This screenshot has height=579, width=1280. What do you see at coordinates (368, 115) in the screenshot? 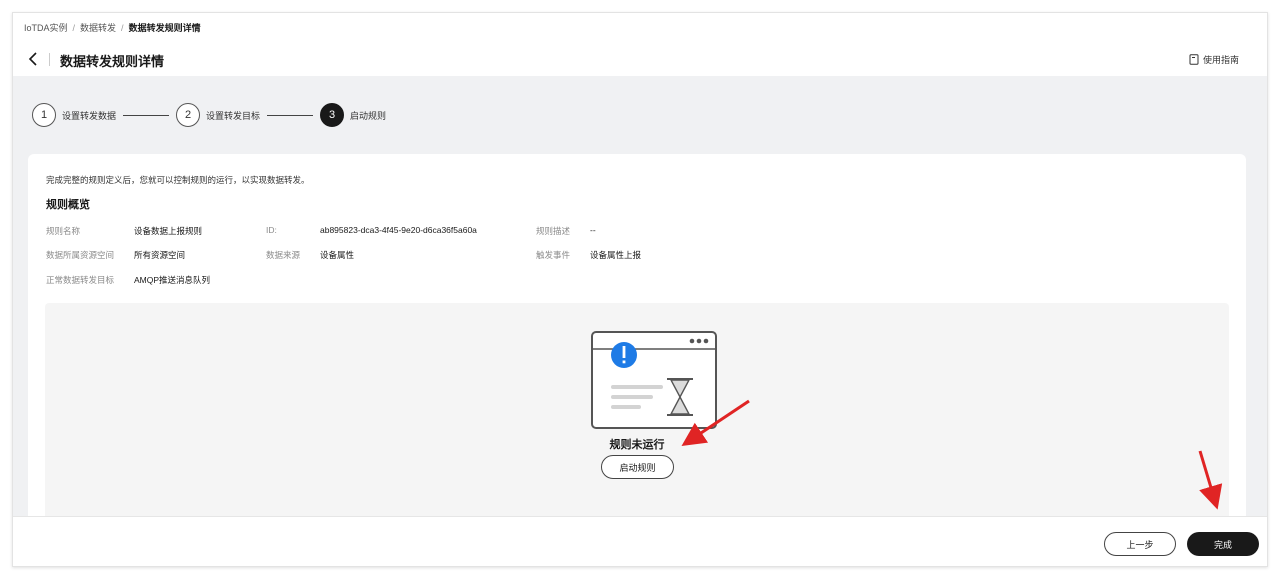
I see `step-3-label: 启动规则` at bounding box center [368, 115].